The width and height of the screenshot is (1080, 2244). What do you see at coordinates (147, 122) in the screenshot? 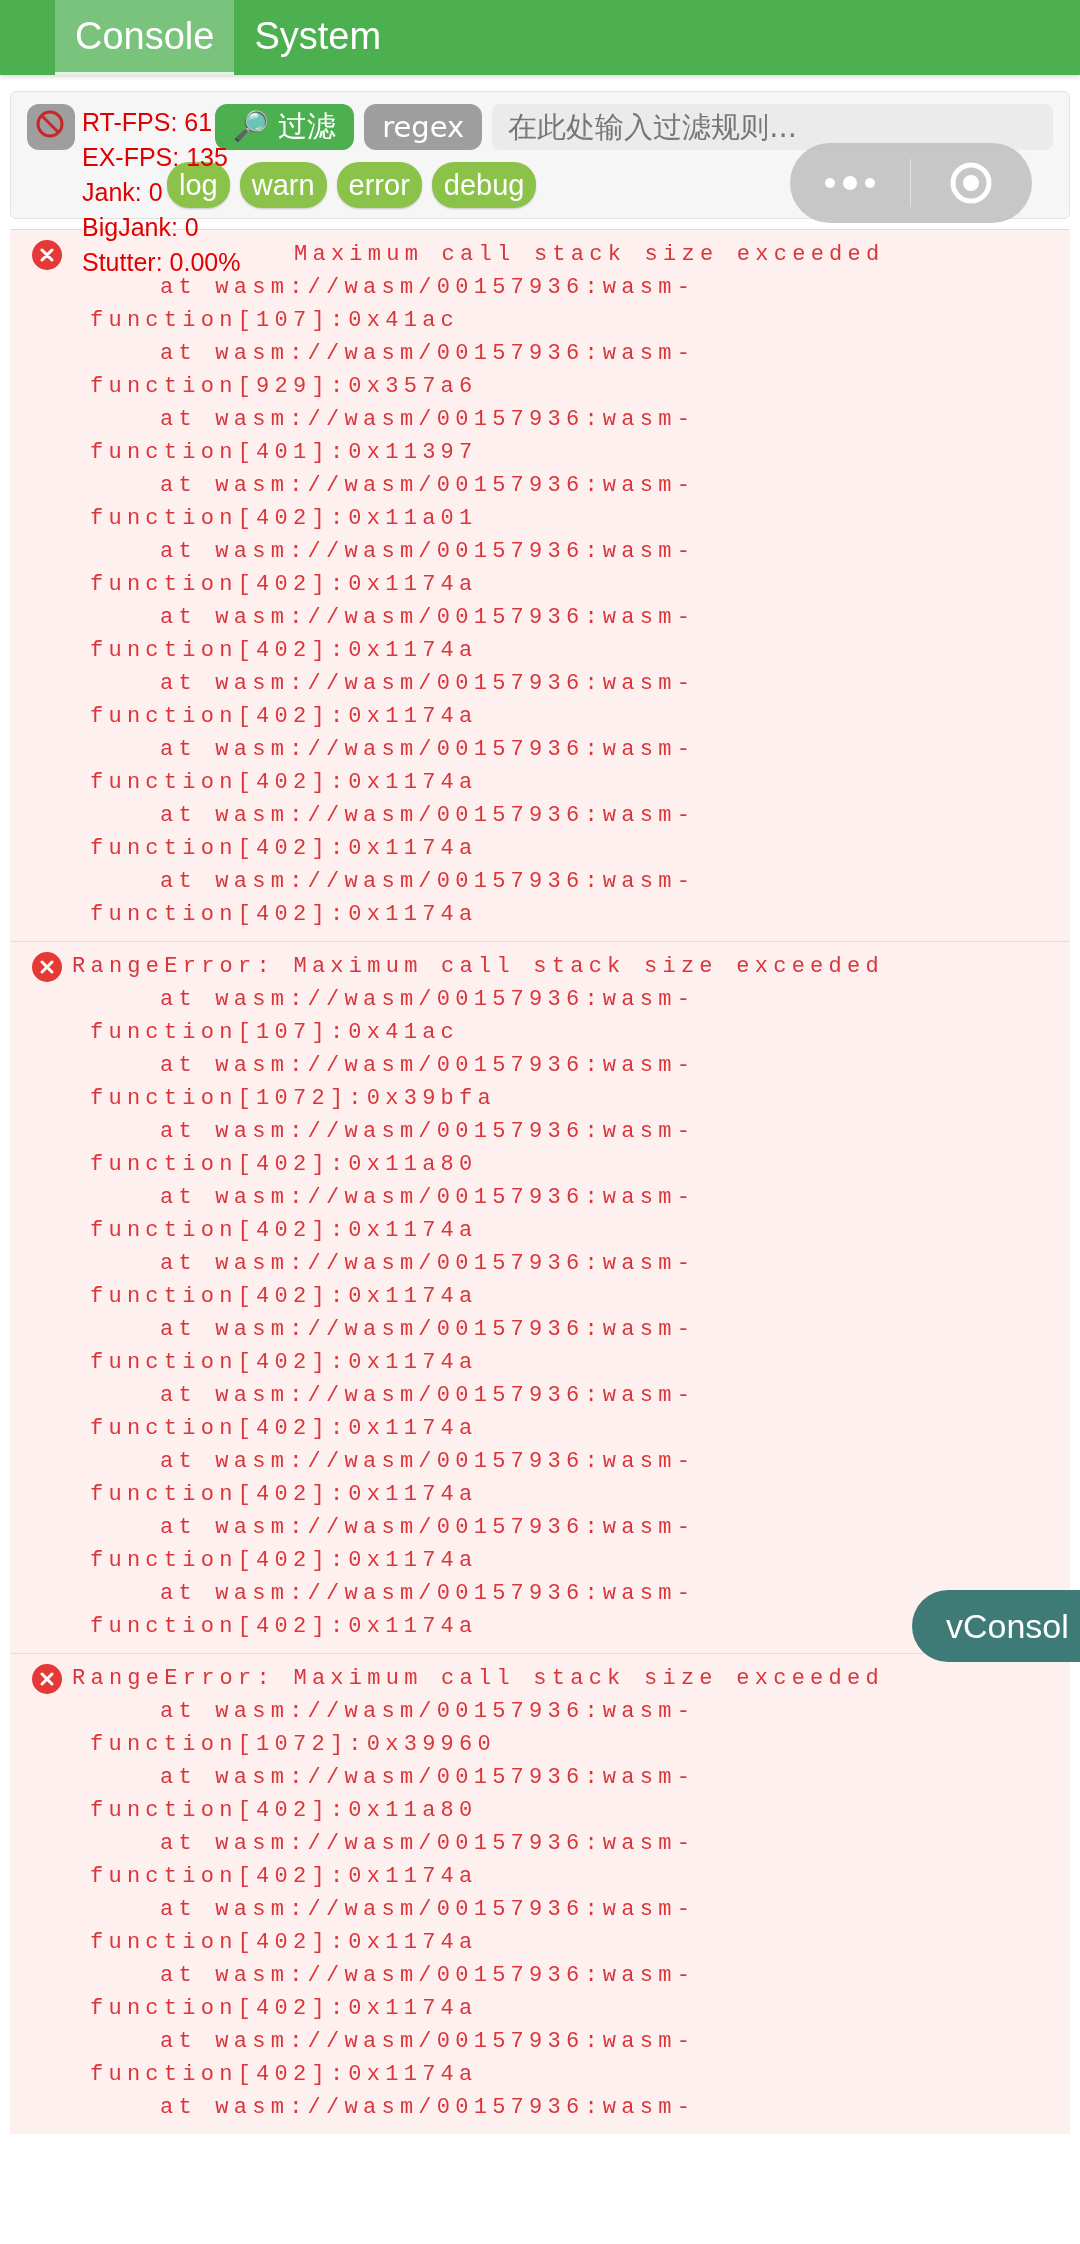
I see `fps-stat: RT-FPS: 61` at bounding box center [147, 122].